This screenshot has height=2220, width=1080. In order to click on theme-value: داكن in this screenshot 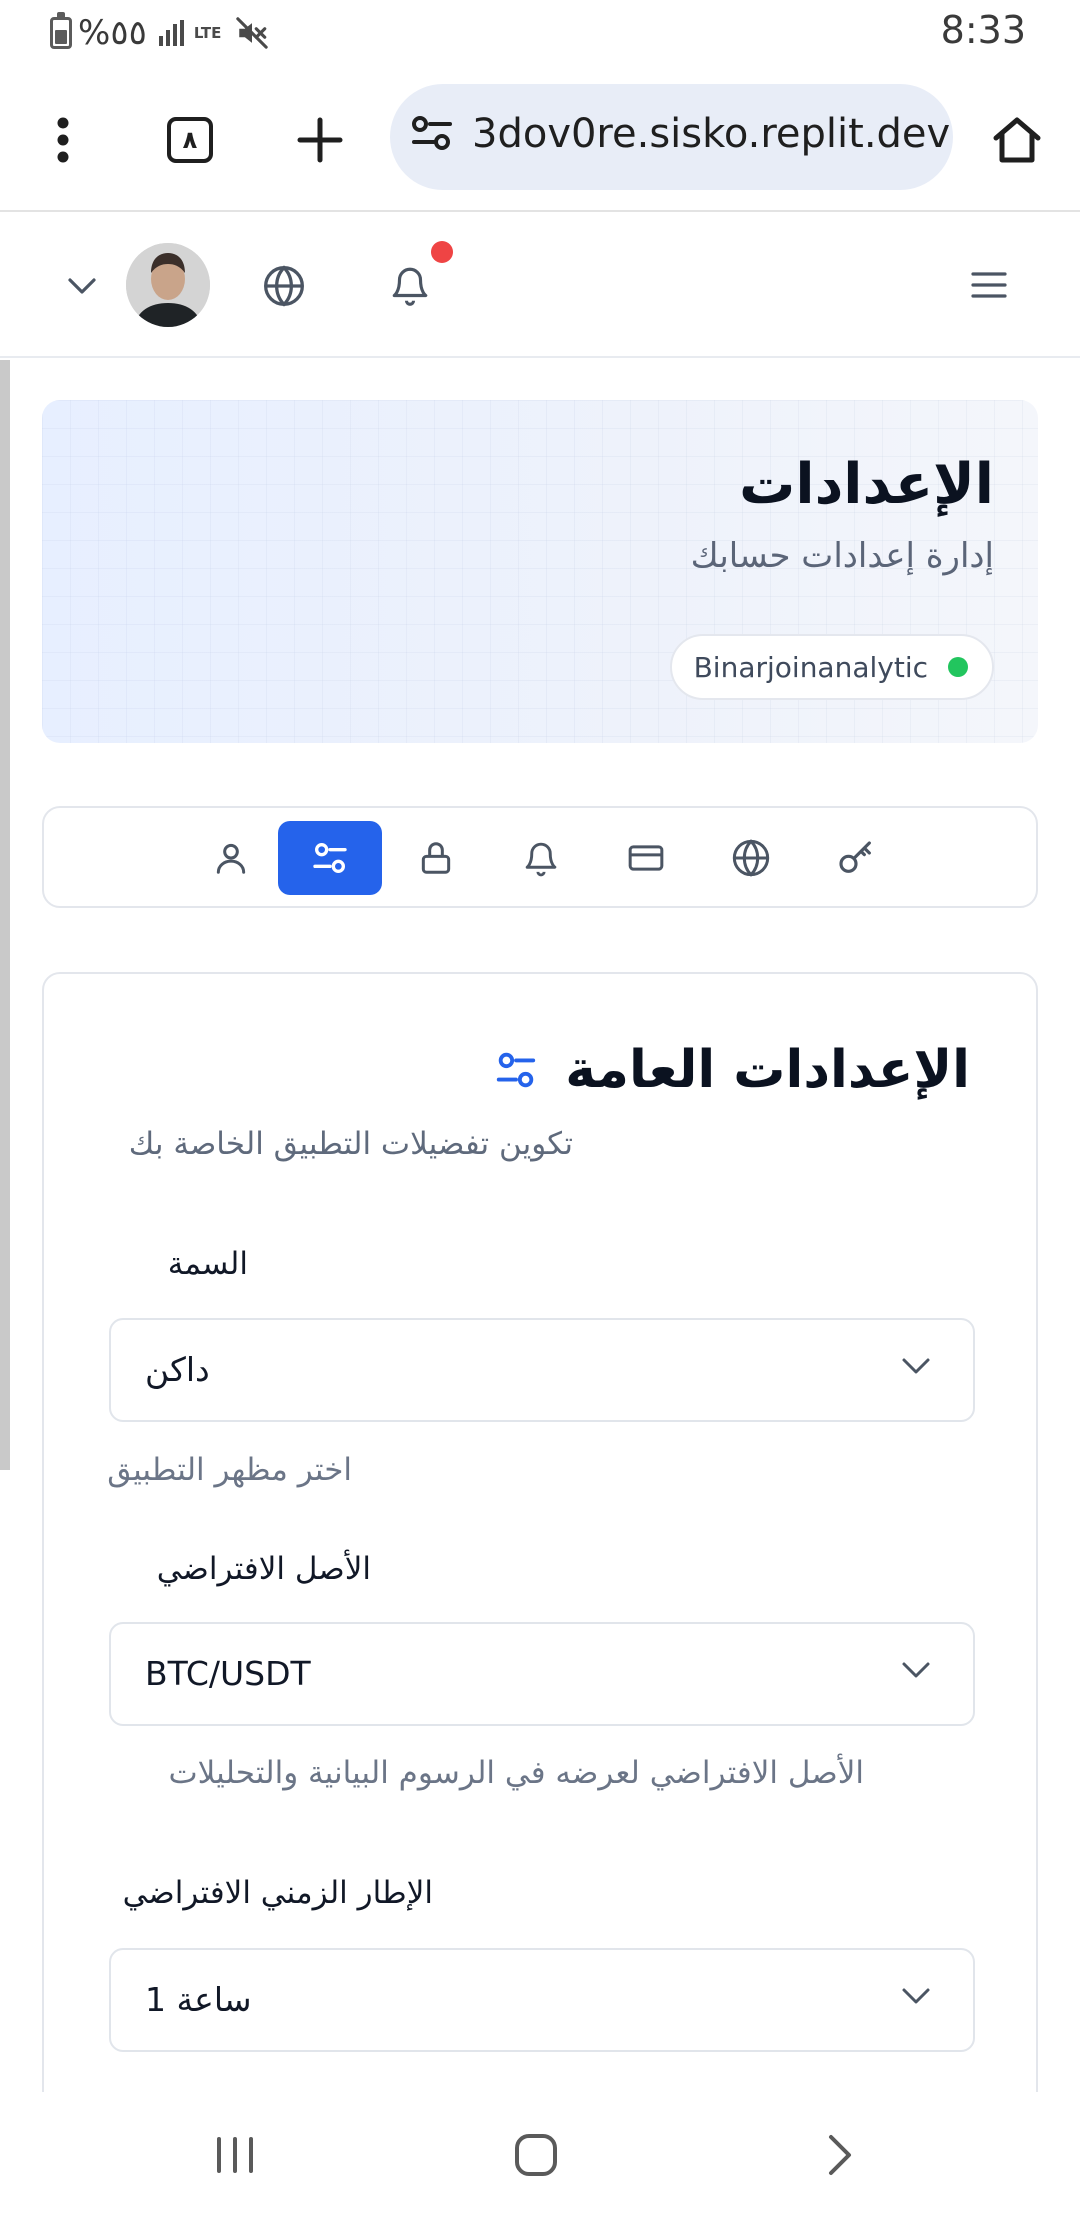, I will do `click(177, 1369)`.